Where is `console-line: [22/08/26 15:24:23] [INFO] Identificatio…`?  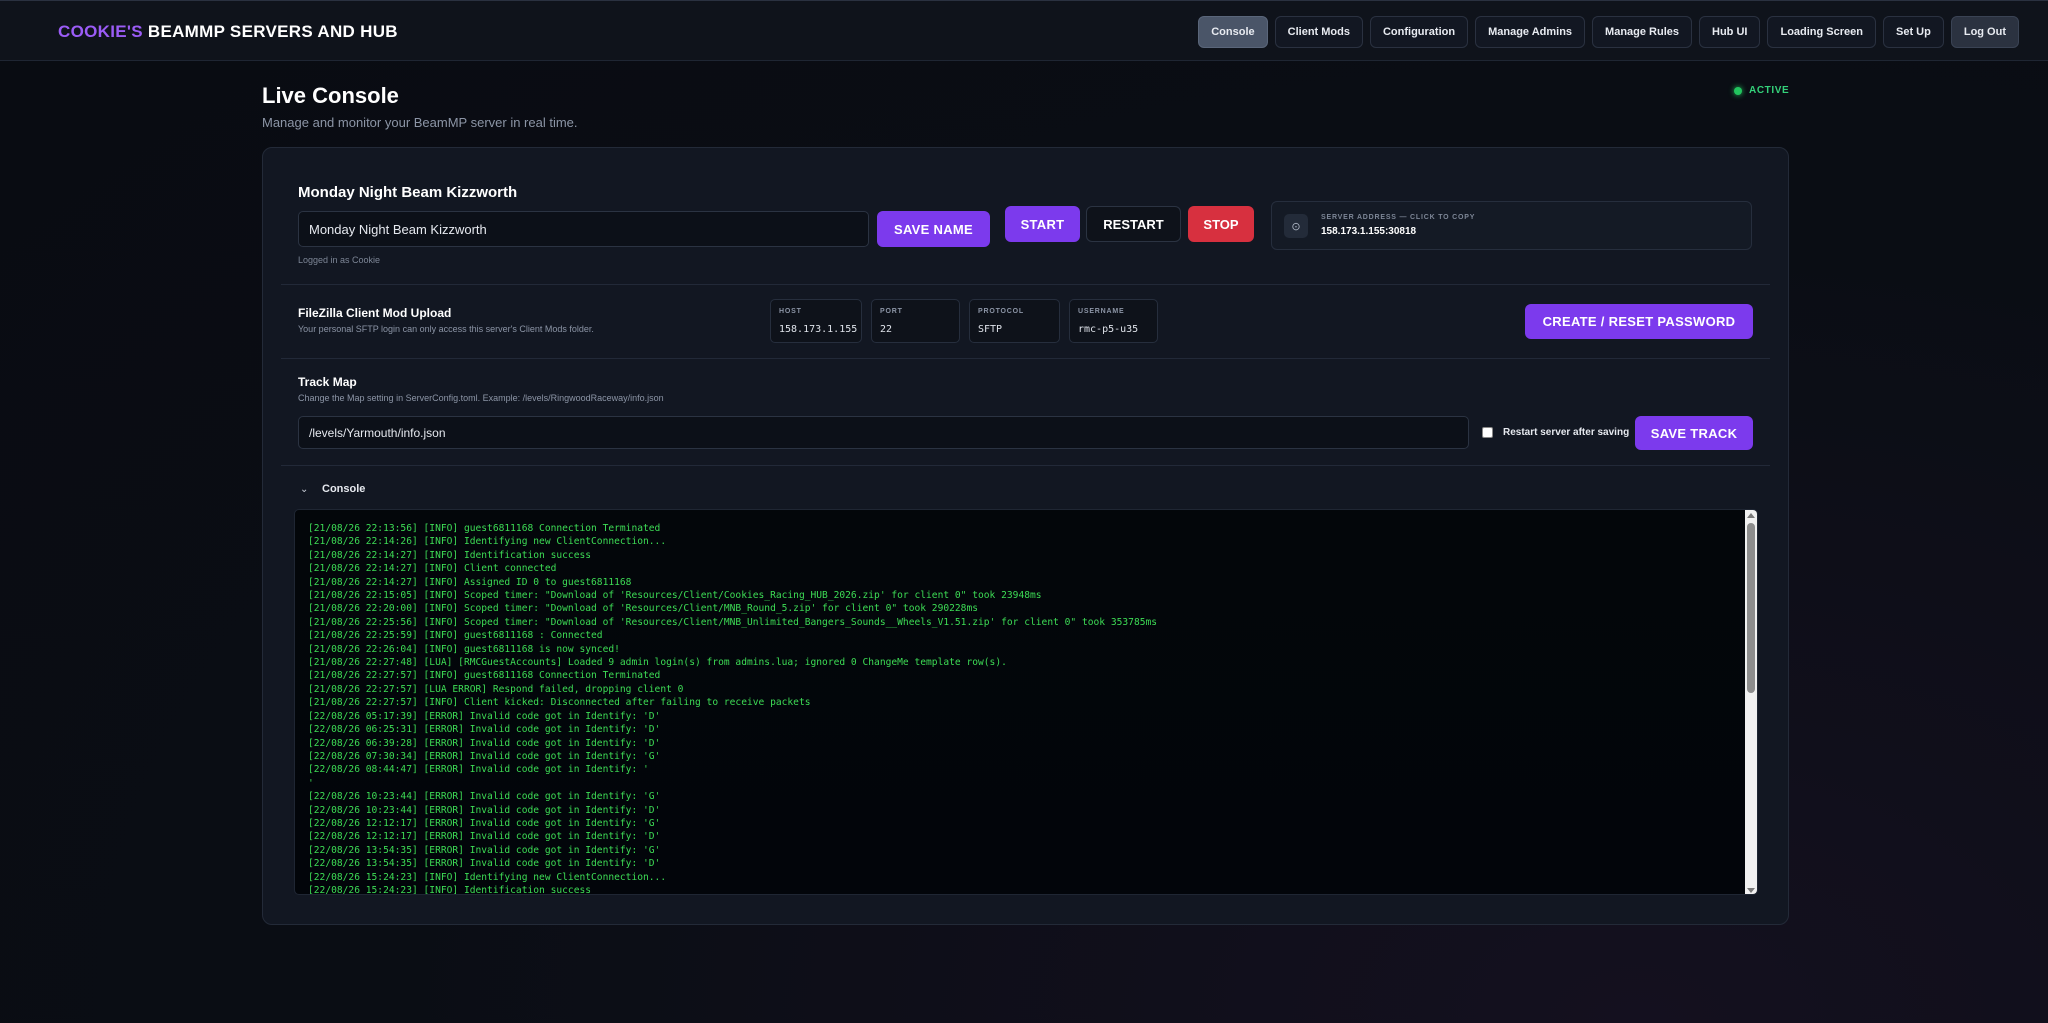
console-line: [22/08/26 15:24:23] [INFO] Identificatio… is located at coordinates (450, 889).